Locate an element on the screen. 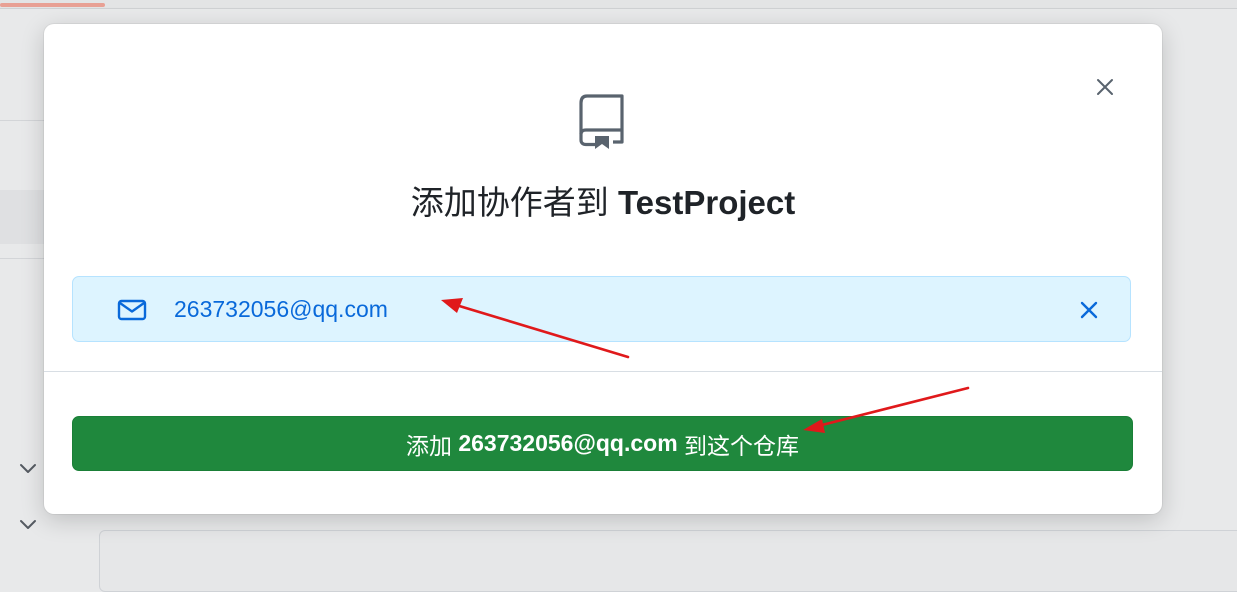  repo-icon is located at coordinates (601, 121).